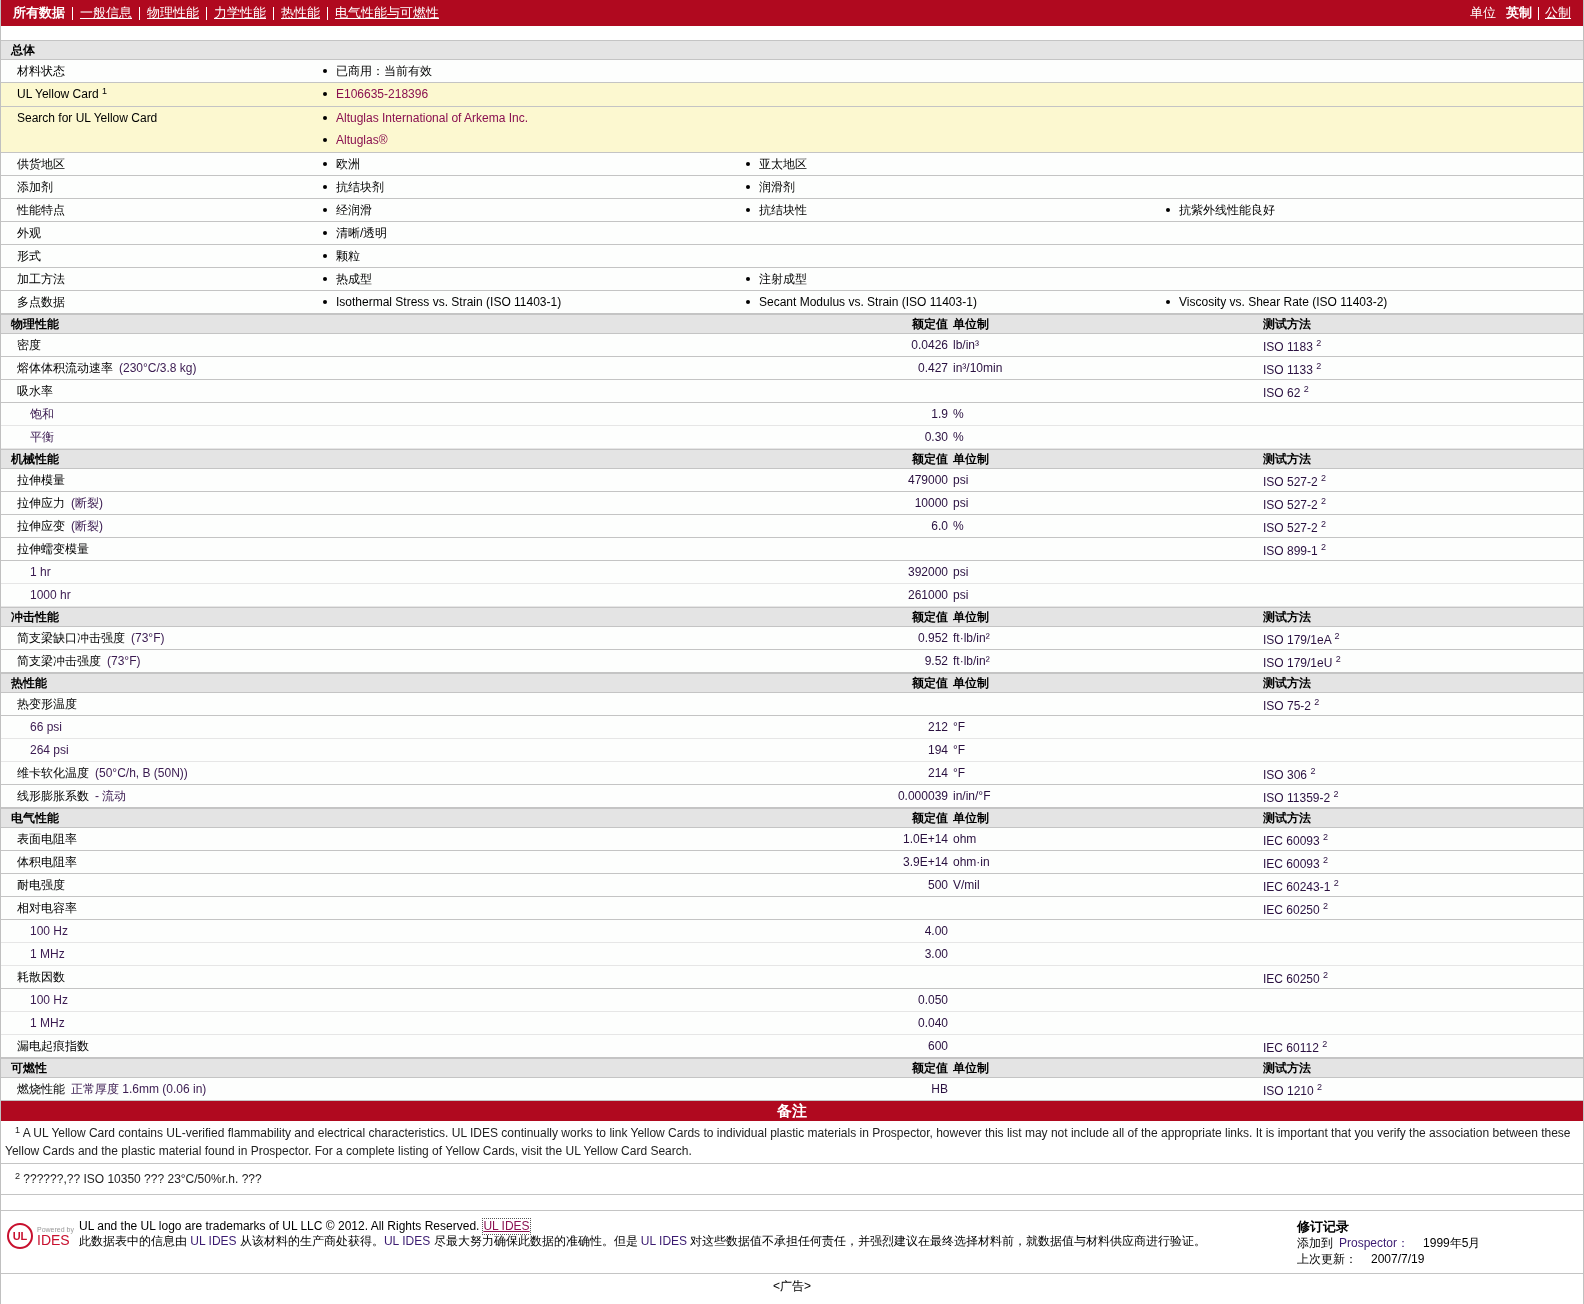 The image size is (1584, 1304). What do you see at coordinates (966, 885) in the screenshot?
I see `unit: V/mil` at bounding box center [966, 885].